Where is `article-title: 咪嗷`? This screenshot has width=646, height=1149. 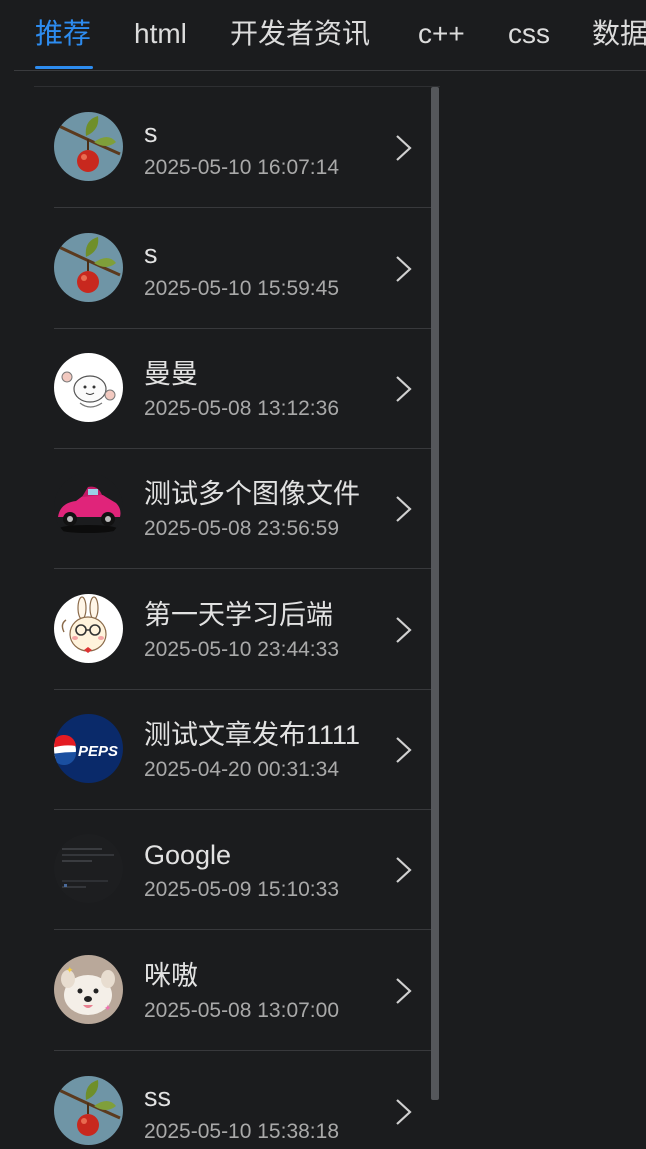 article-title: 咪嗷 is located at coordinates (171, 976).